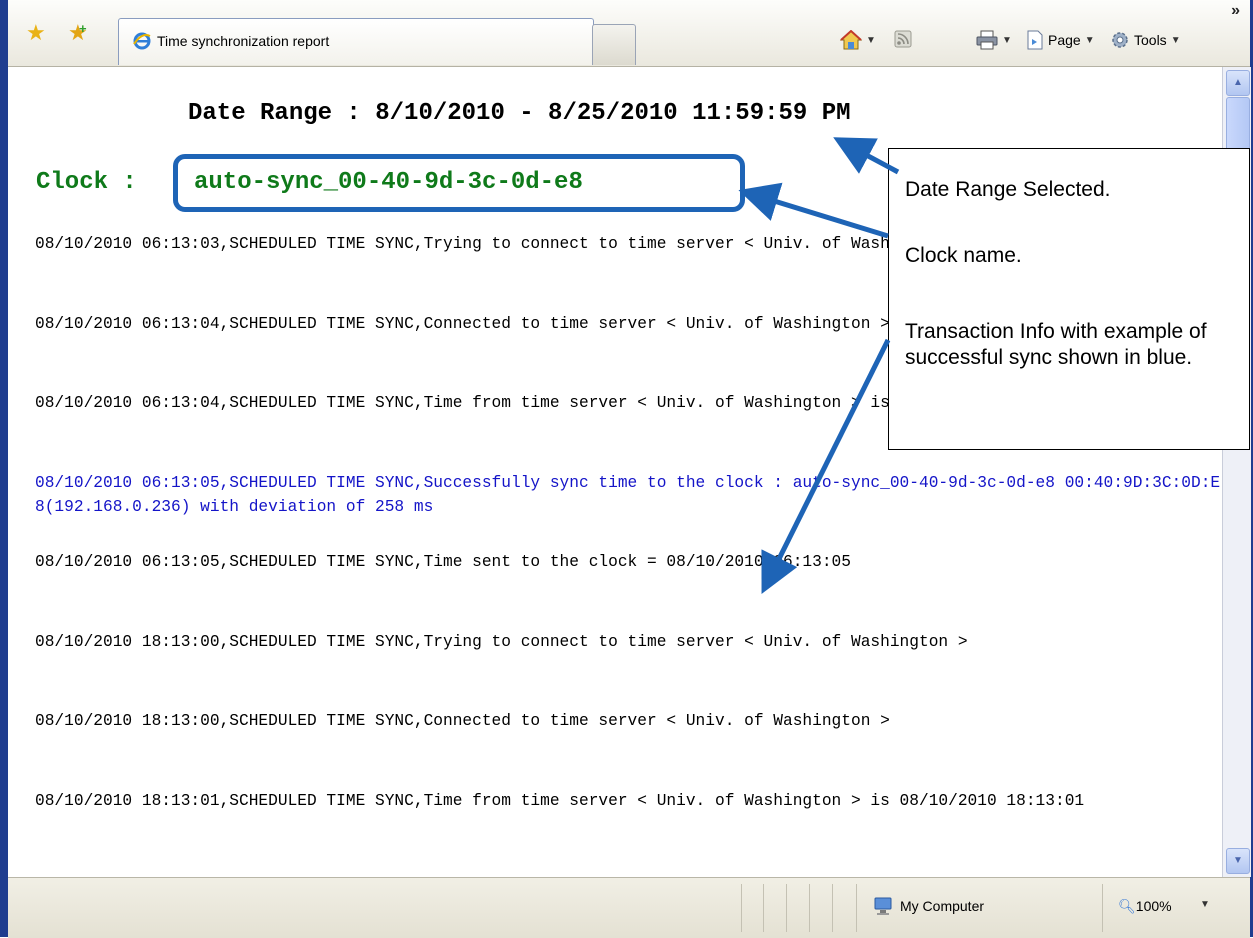 The width and height of the screenshot is (1253, 938). What do you see at coordinates (871, 40) in the screenshot?
I see `home-dropdown-icon: ▼` at bounding box center [871, 40].